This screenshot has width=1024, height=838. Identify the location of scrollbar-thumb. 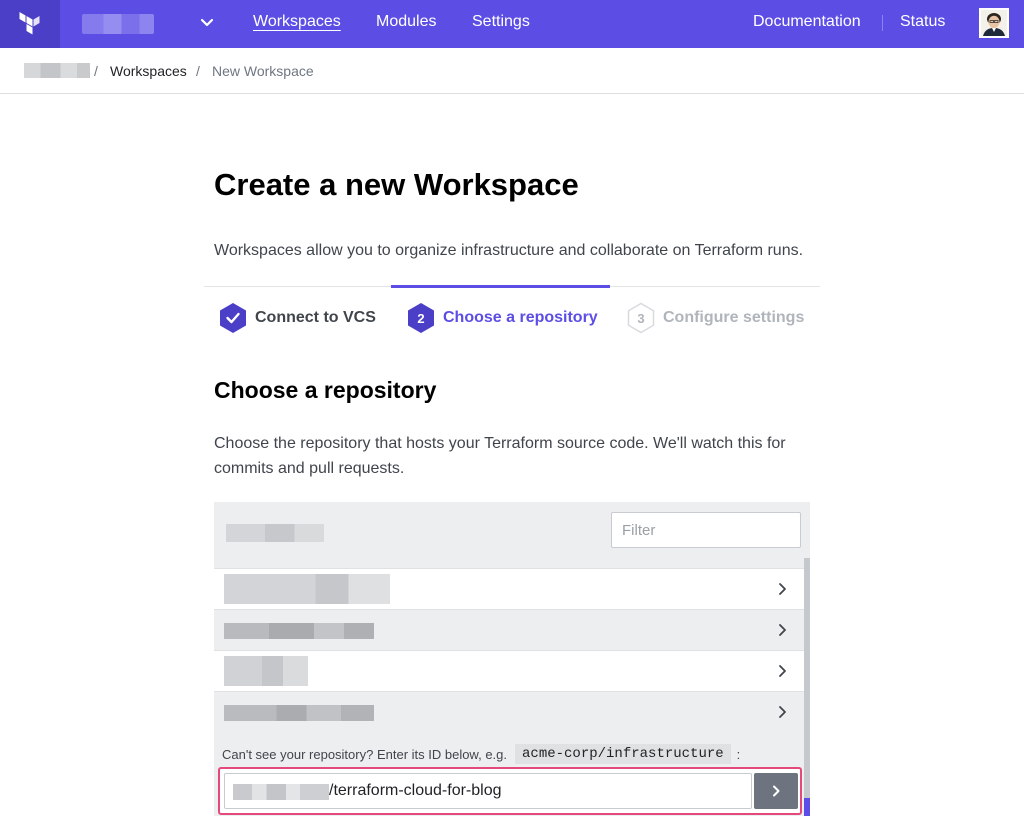
(807, 807).